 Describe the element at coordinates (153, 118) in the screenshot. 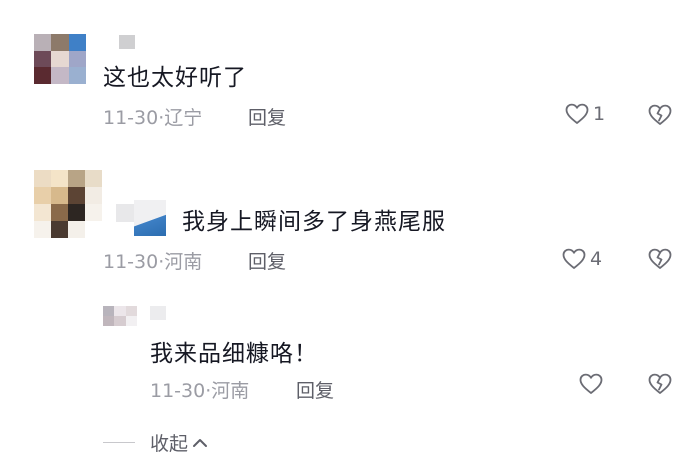

I see `comment-date-location: 11-30·辽宁` at that location.